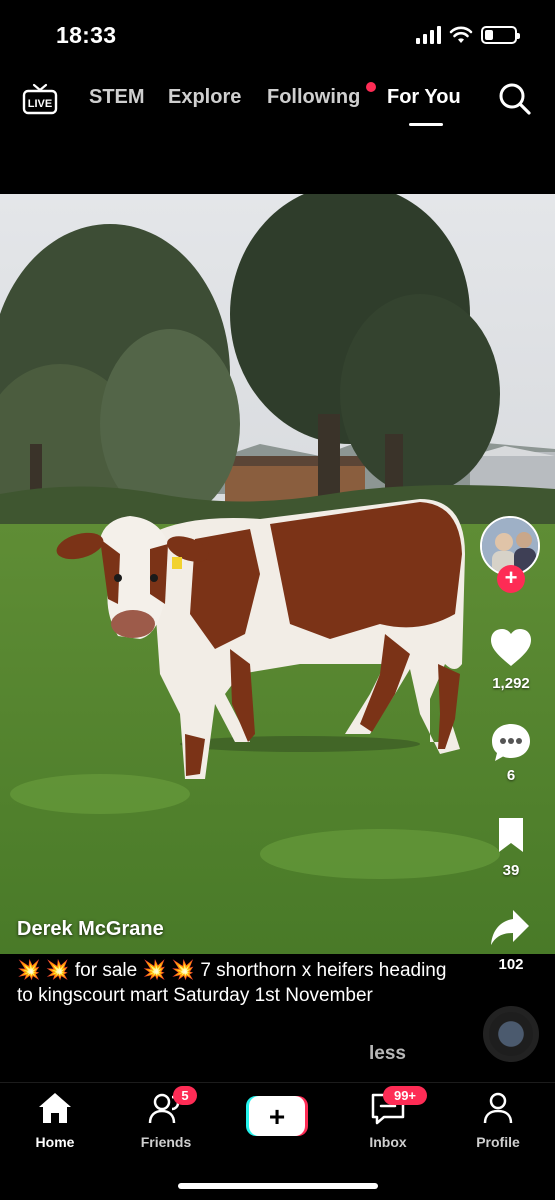  I want to click on like-heart-icon, so click(511, 648).